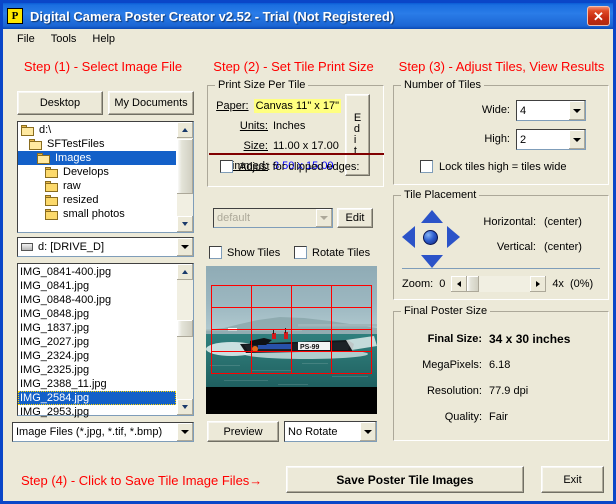  Describe the element at coordinates (89, 432) in the screenshot. I see `file-filter-value: Image Files (*.jpg, *.tif, *.bmp)` at that location.